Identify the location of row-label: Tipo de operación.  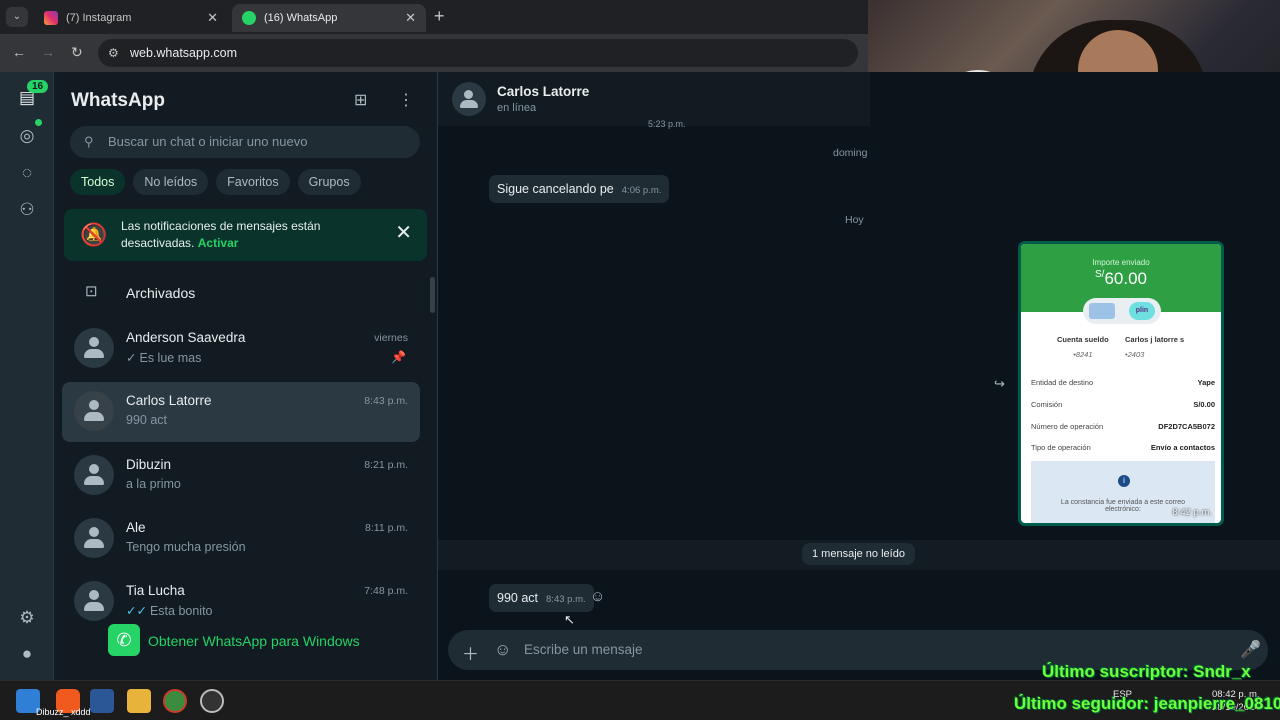
(1061, 447).